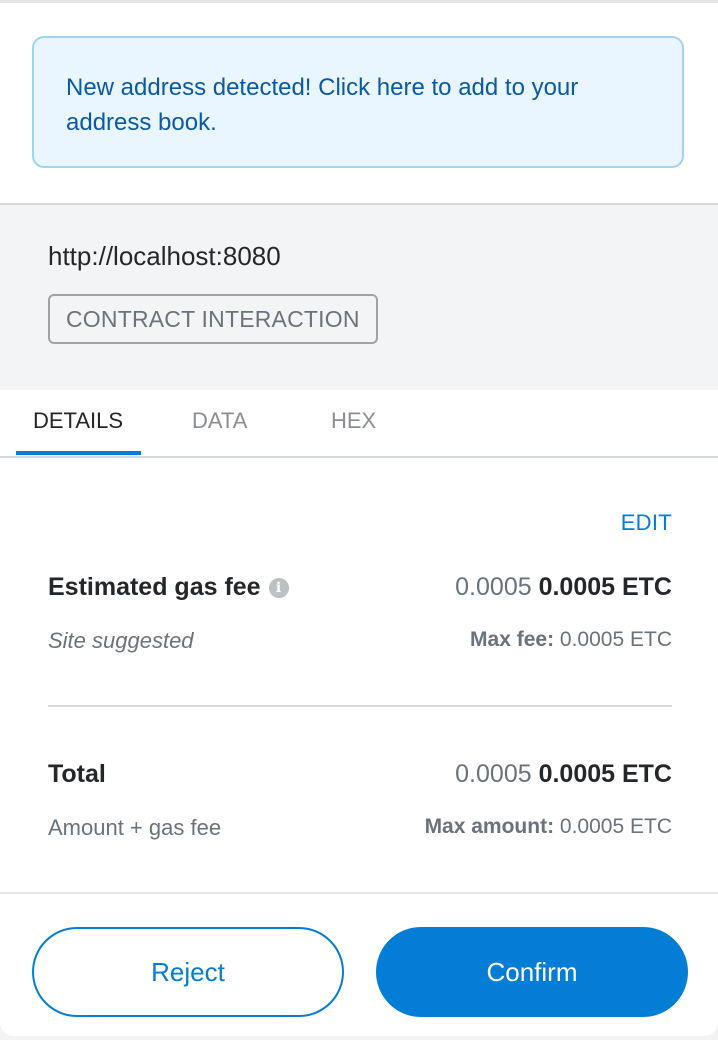 This screenshot has width=718, height=1040. I want to click on total-label: Total, so click(77, 774).